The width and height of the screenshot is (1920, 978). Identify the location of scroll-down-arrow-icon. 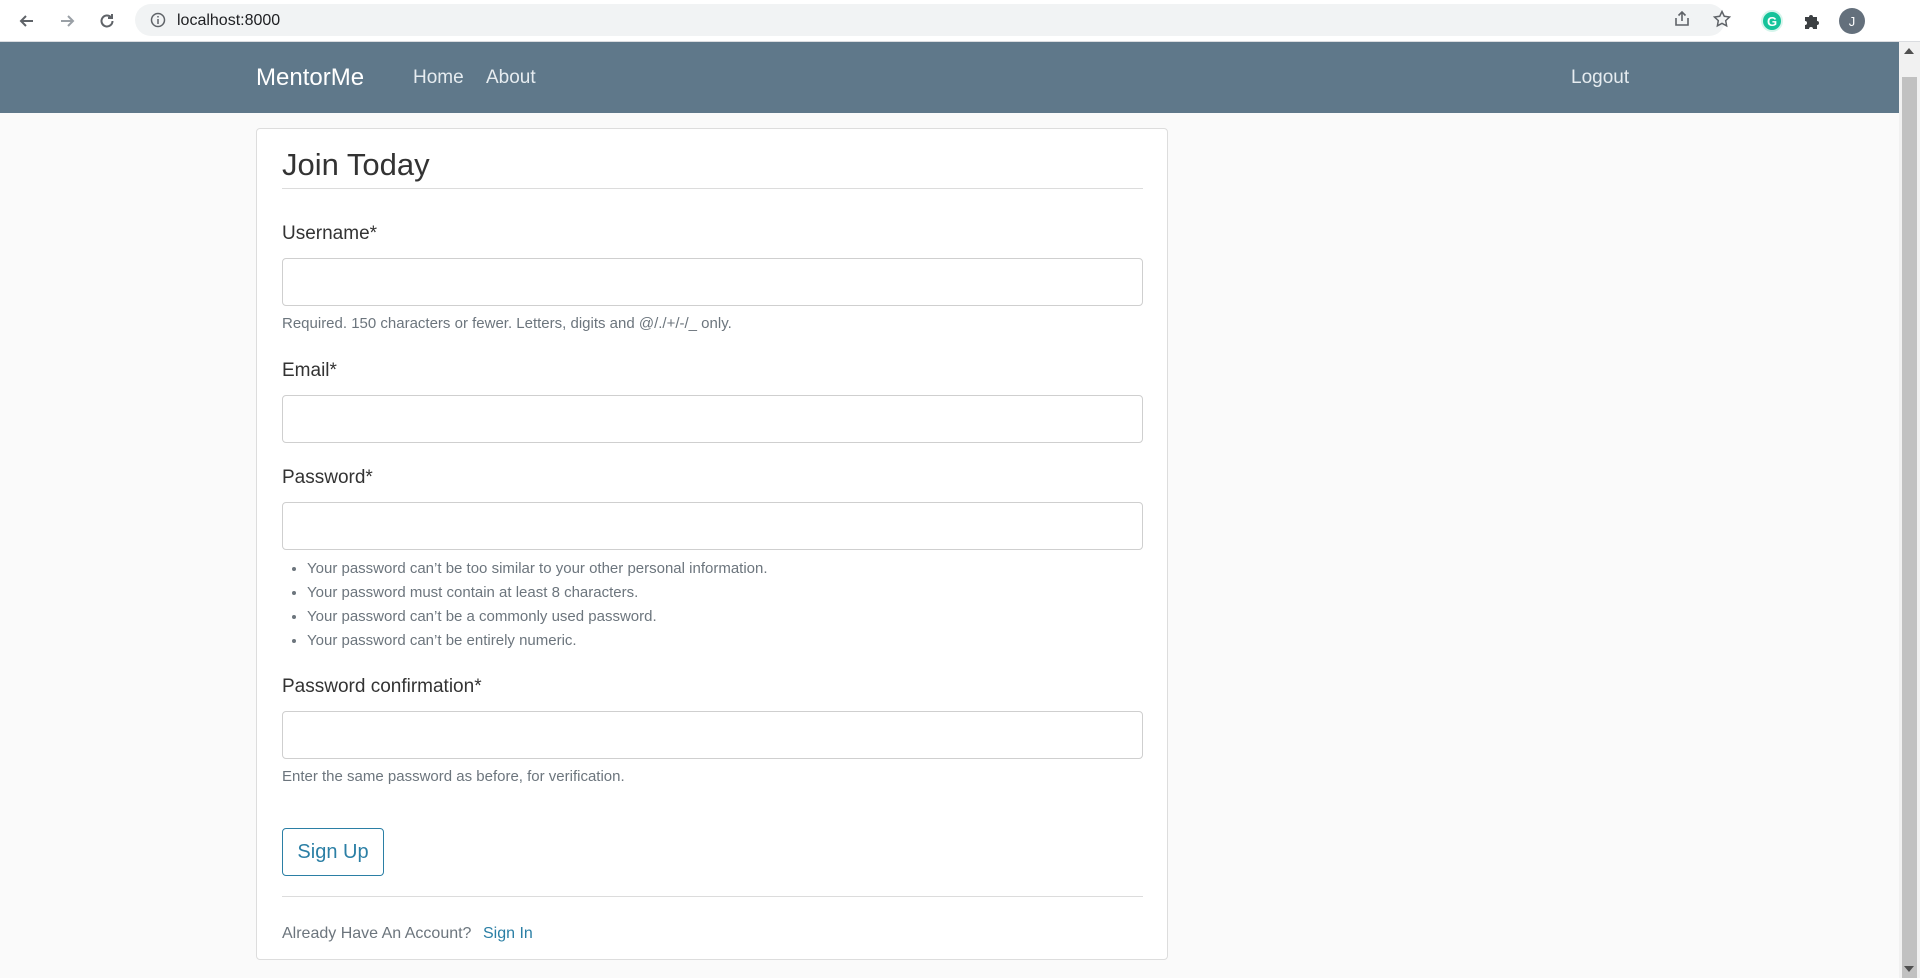
(1909, 969).